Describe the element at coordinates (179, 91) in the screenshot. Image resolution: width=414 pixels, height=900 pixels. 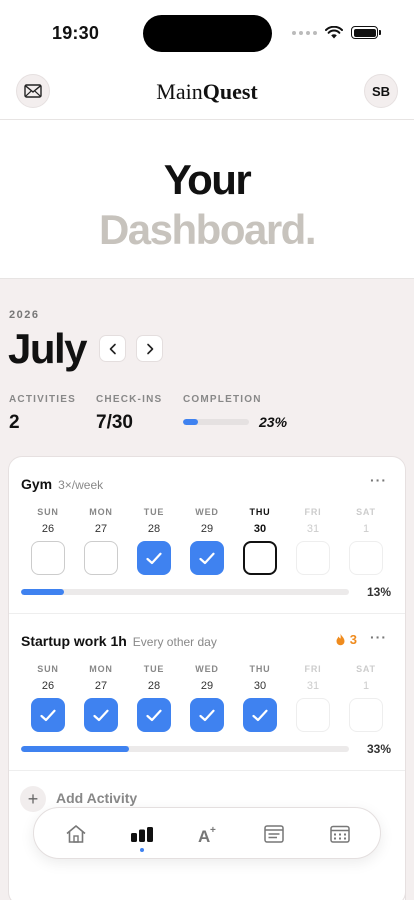
I see `brand-light: Main` at that location.